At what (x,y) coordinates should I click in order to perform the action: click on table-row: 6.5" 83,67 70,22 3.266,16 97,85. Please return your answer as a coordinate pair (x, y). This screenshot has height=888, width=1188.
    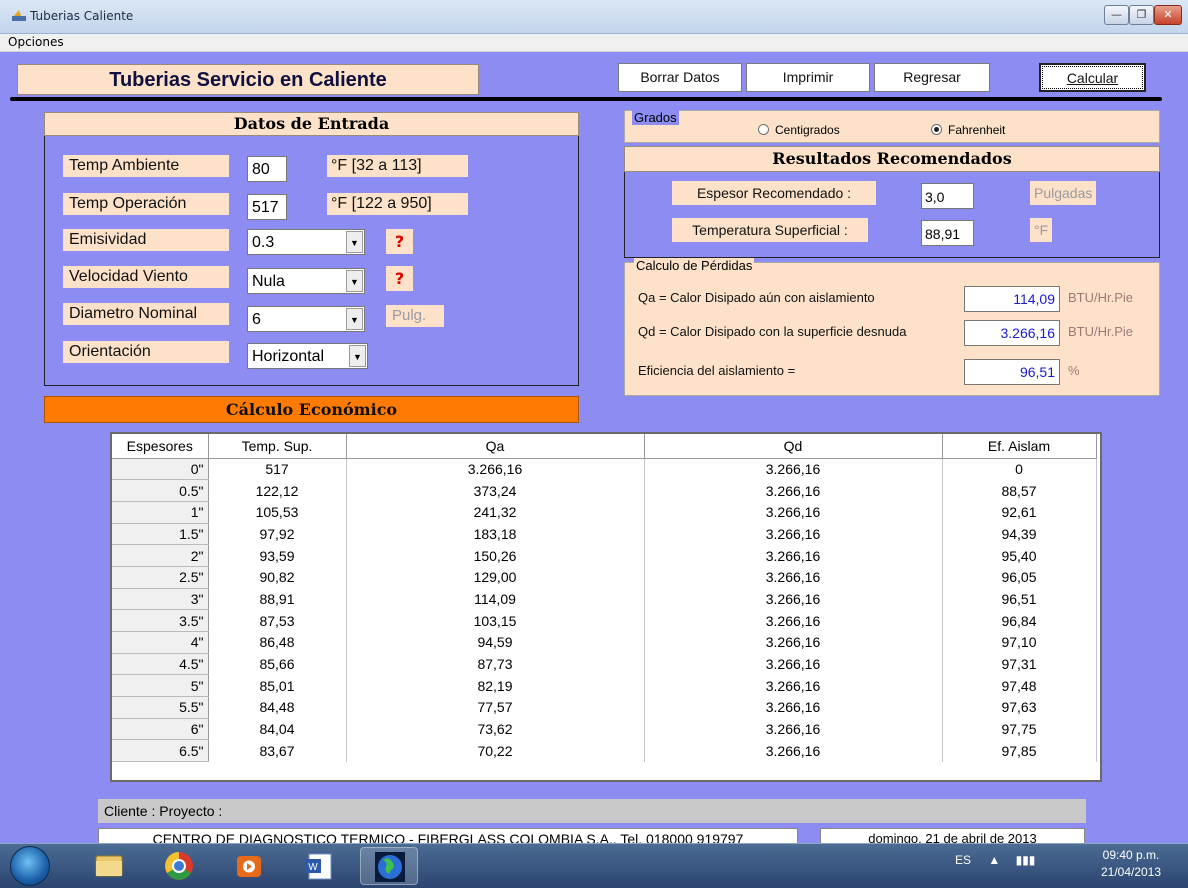
    Looking at the image, I should click on (604, 751).